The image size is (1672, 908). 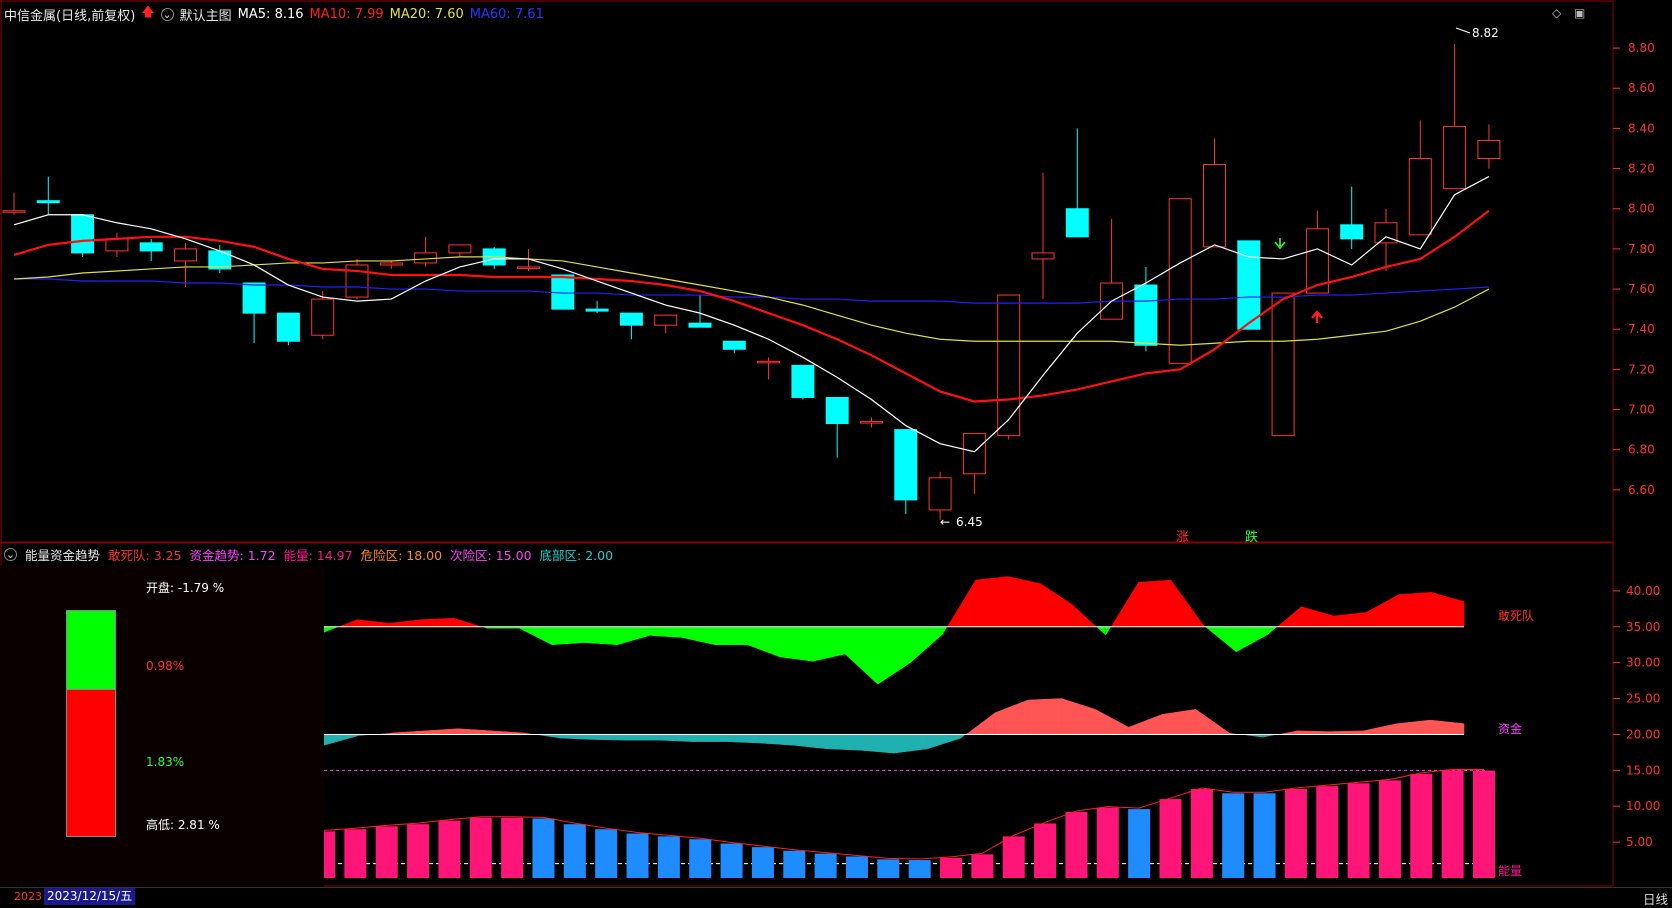 I want to click on sub-y-tick-label: 30.00, so click(x=1643, y=663).